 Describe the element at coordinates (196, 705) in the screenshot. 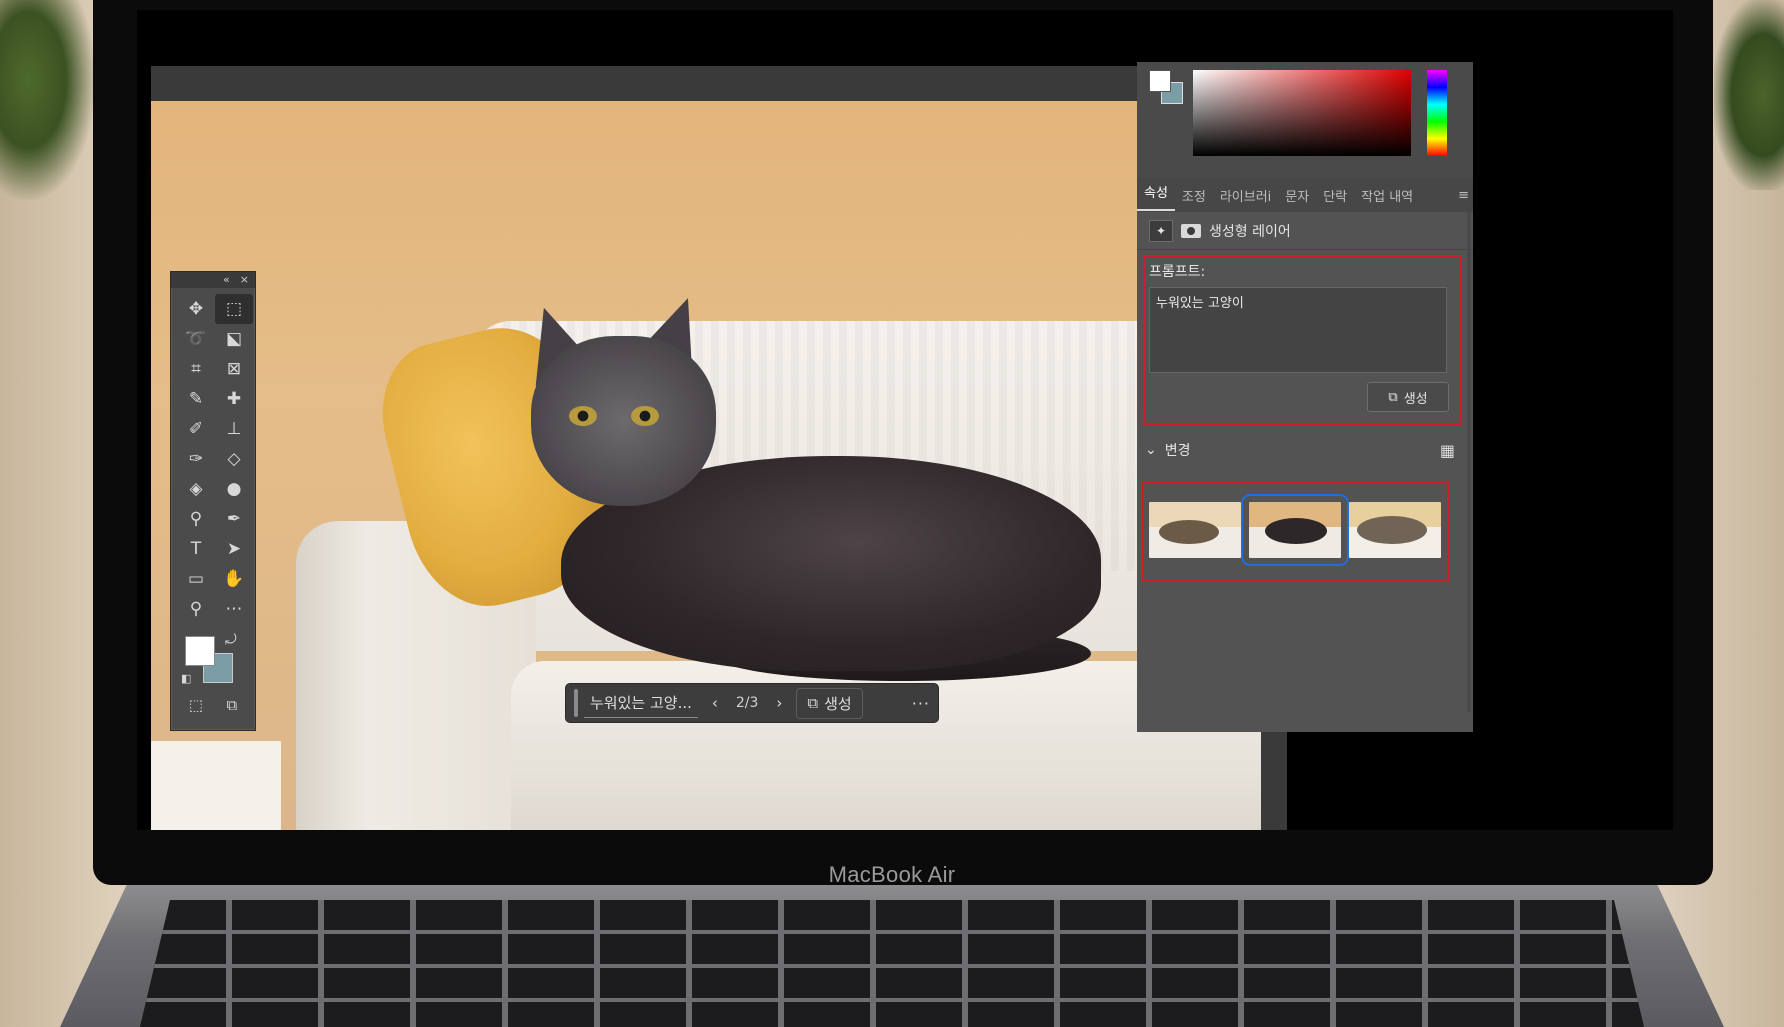

I see `quick-mask-icon: ⬚` at that location.